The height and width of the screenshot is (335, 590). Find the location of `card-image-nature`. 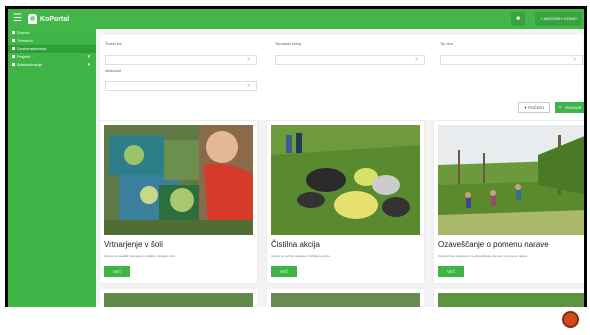

card-image-nature is located at coordinates (511, 180).